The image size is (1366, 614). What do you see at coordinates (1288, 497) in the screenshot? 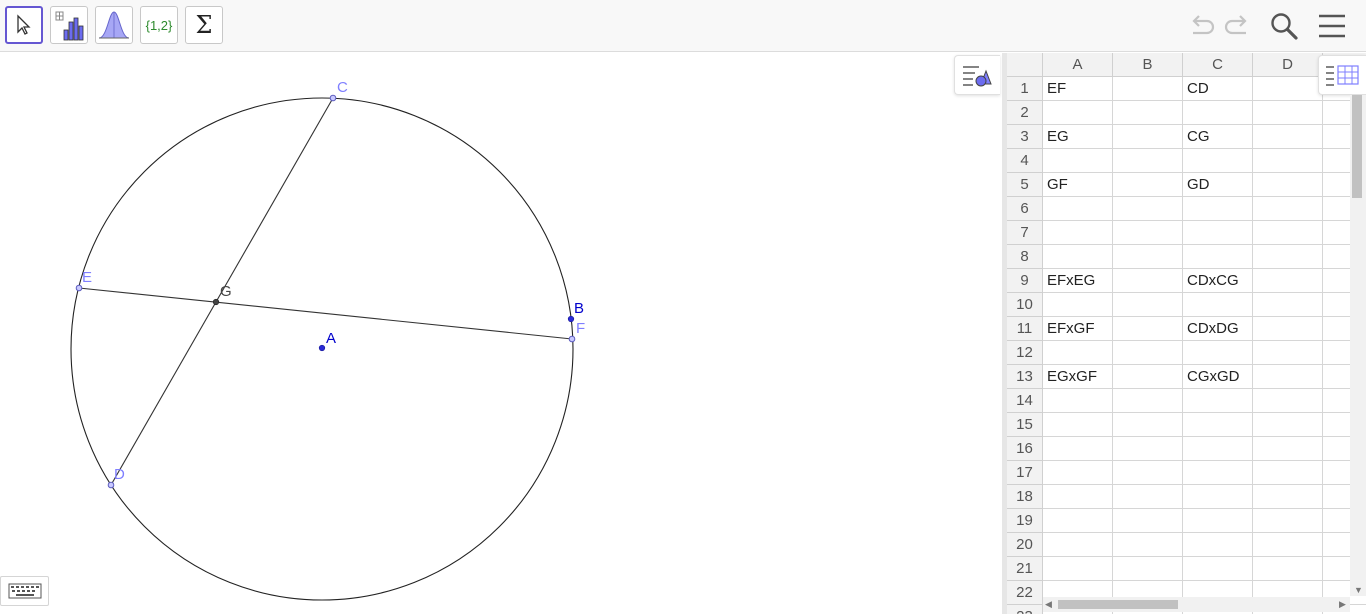
I see `cell-d18` at bounding box center [1288, 497].